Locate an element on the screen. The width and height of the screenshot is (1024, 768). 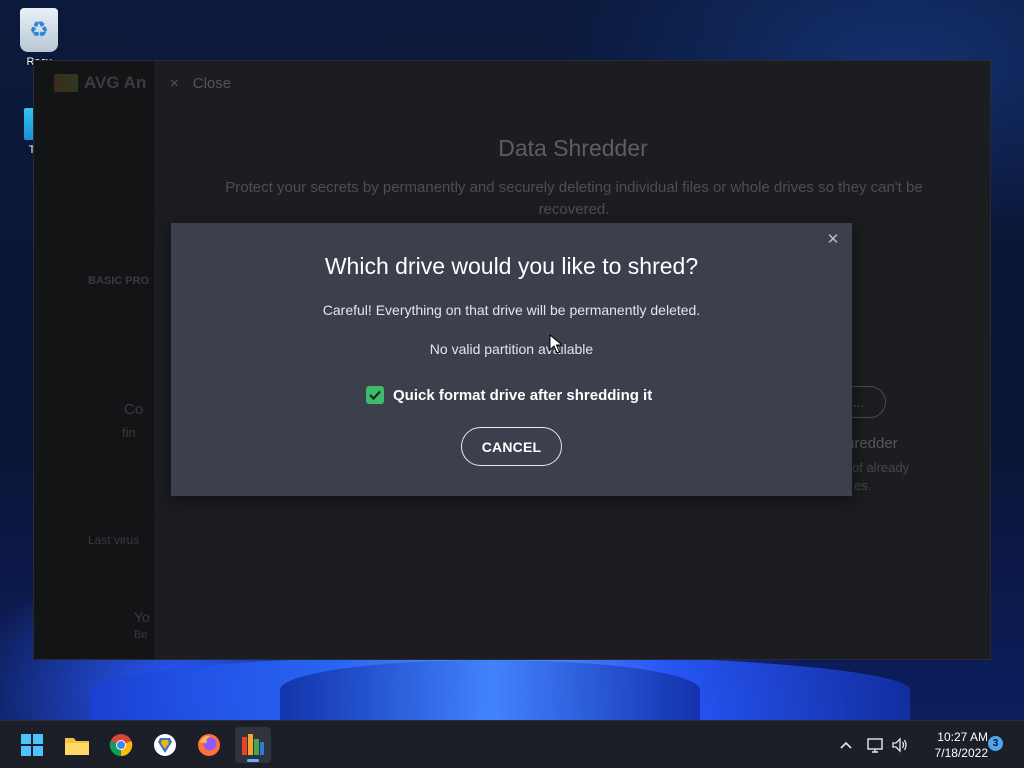
speaker-icon is located at coordinates (899, 745).